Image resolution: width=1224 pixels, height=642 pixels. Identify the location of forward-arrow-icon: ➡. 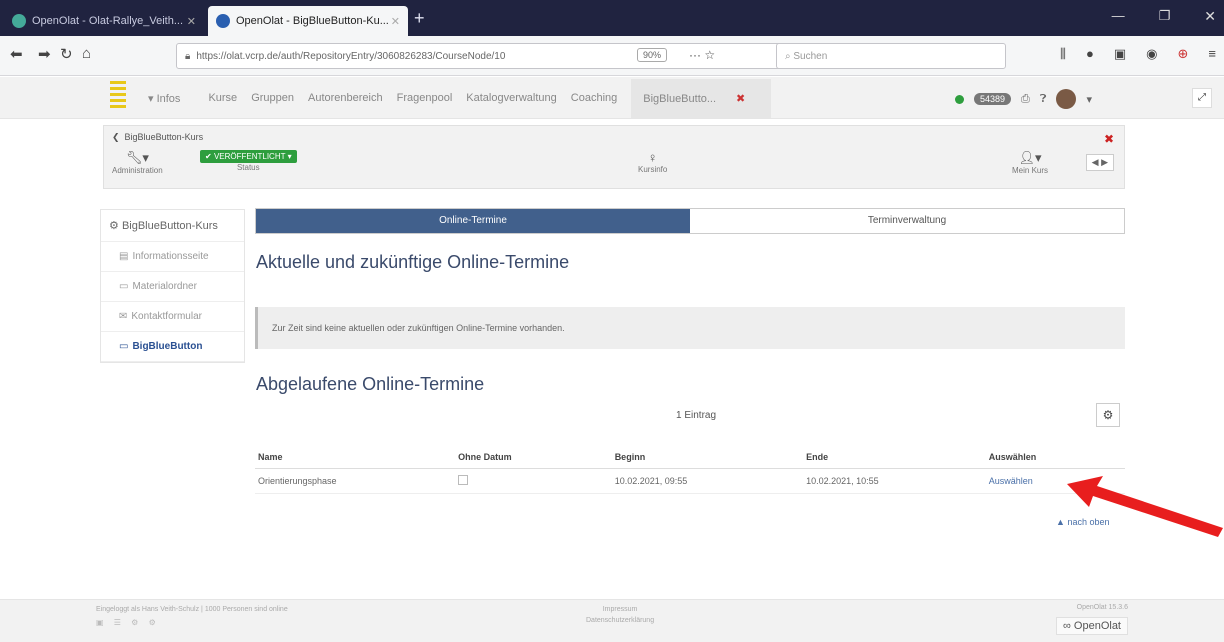
(44, 54).